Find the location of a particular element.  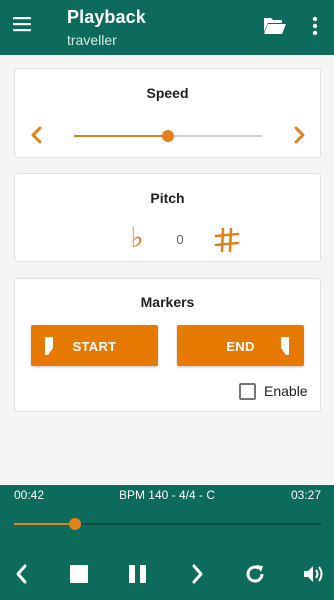

track-info: BPM 140 - 4/4 - C is located at coordinates (167, 495).